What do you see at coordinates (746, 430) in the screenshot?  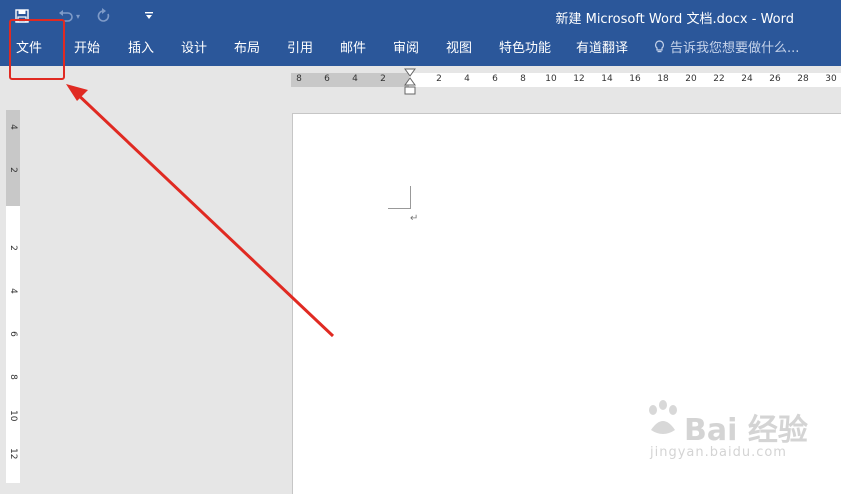 I see `watermark-brand: Bai 经验` at bounding box center [746, 430].